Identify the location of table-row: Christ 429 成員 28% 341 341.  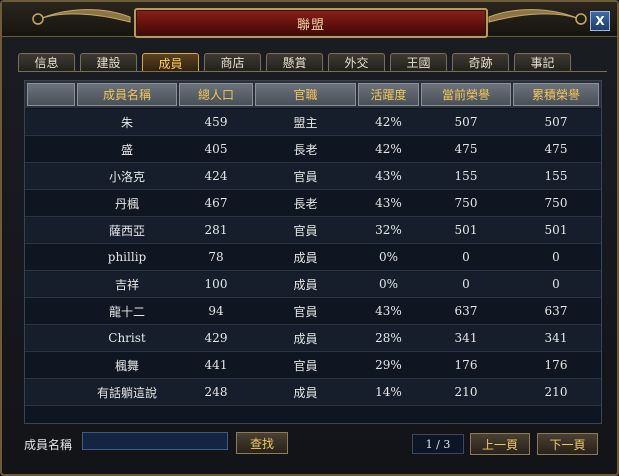
(313, 338).